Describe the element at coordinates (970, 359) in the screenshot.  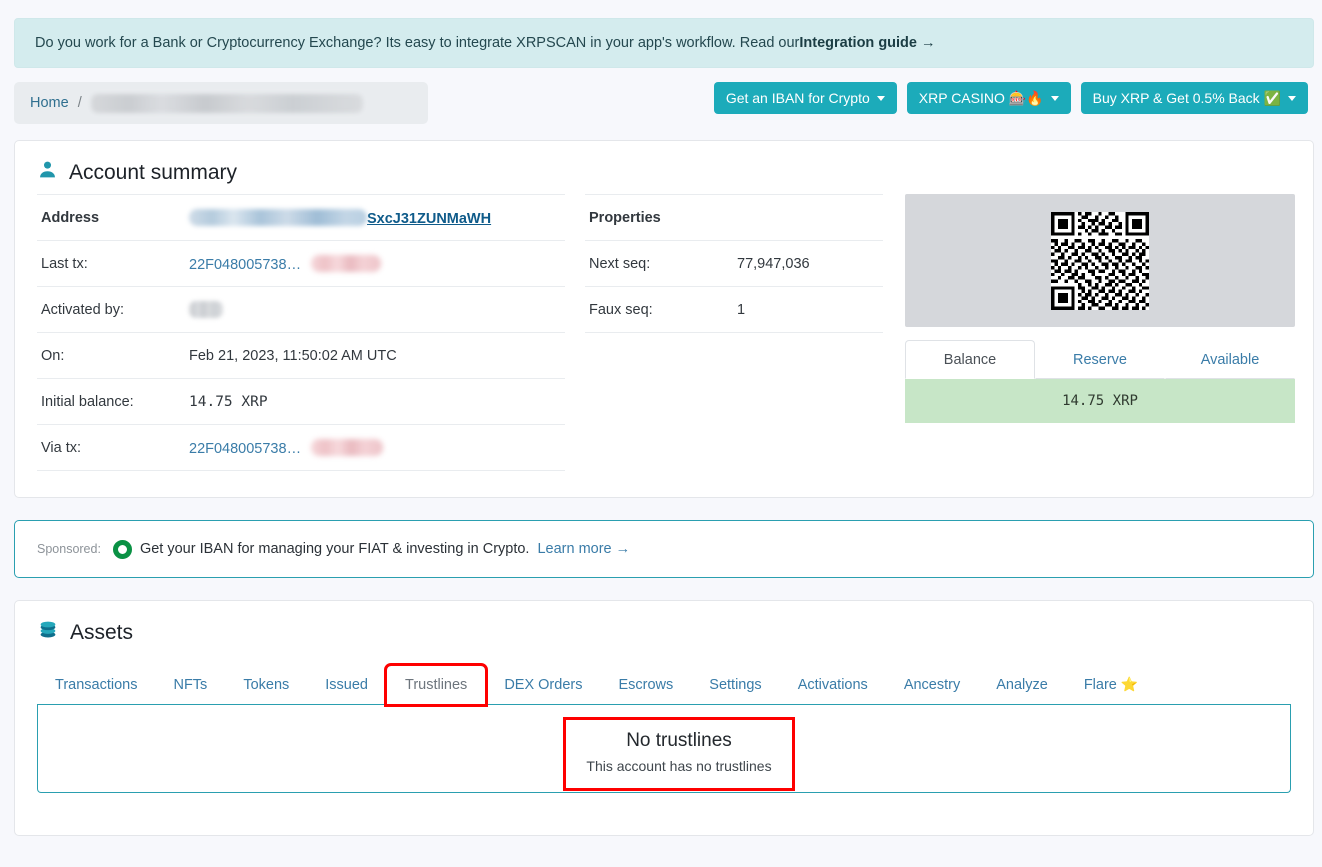
I see `balance-tab-balance: Balance` at that location.